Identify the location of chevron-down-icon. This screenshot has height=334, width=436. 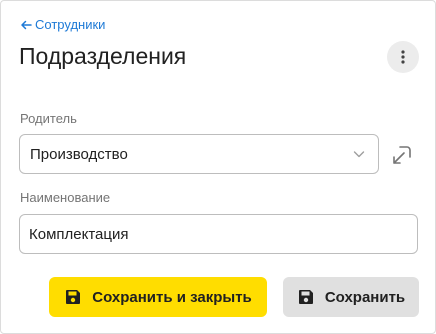
(359, 154).